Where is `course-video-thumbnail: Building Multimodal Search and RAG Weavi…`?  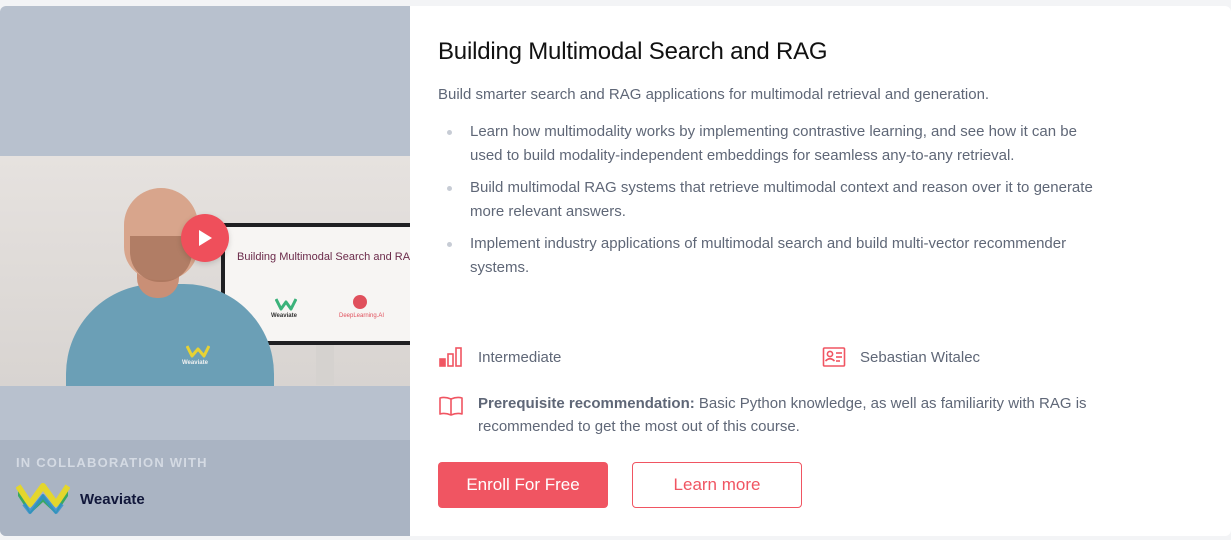 course-video-thumbnail: Building Multimodal Search and RAG Weavi… is located at coordinates (205, 271).